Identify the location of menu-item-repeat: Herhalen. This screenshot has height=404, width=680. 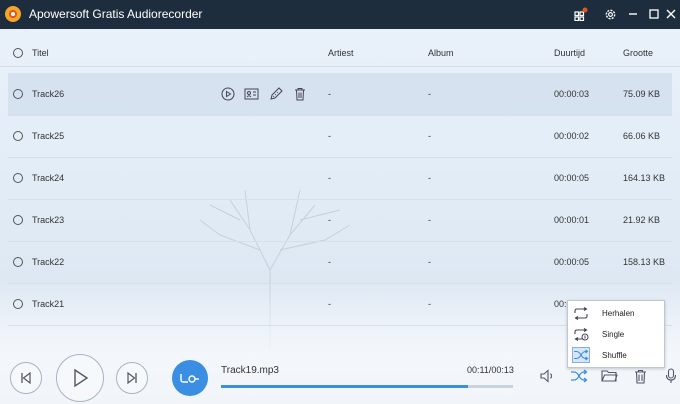
(616, 313).